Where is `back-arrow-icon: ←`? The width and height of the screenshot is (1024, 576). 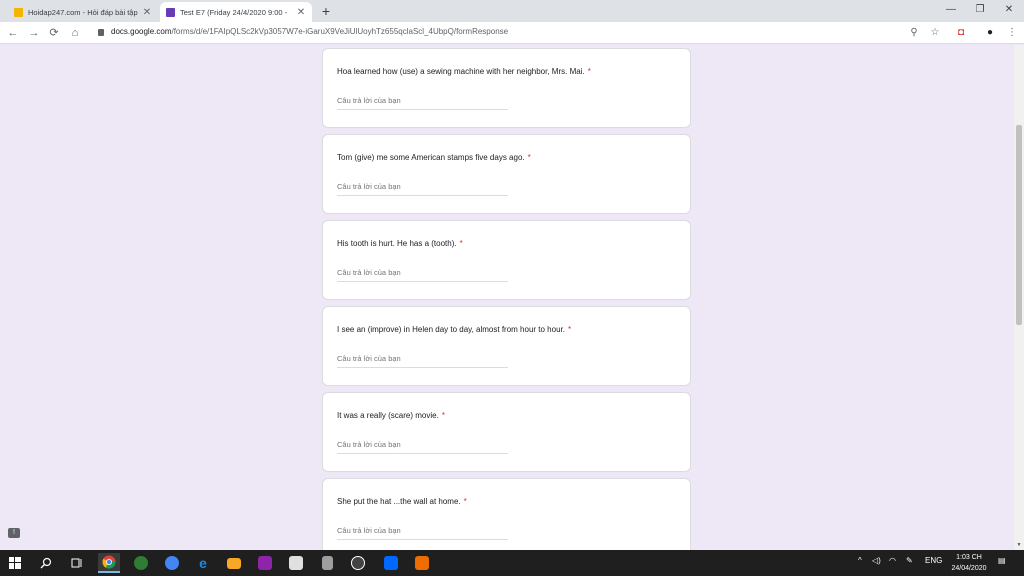
back-arrow-icon: ← is located at coordinates (13, 33).